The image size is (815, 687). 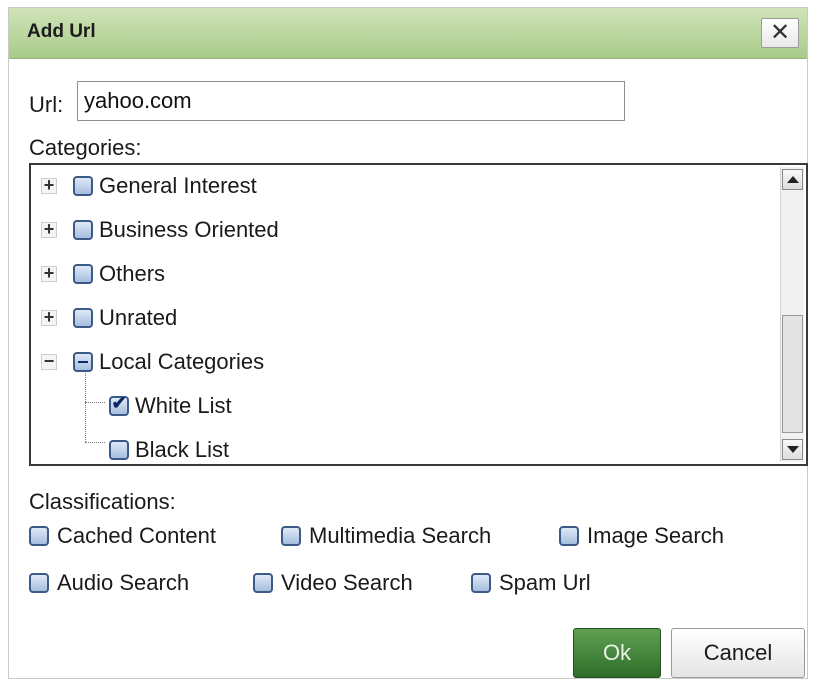 I want to click on ok-button: Ok, so click(x=617, y=653).